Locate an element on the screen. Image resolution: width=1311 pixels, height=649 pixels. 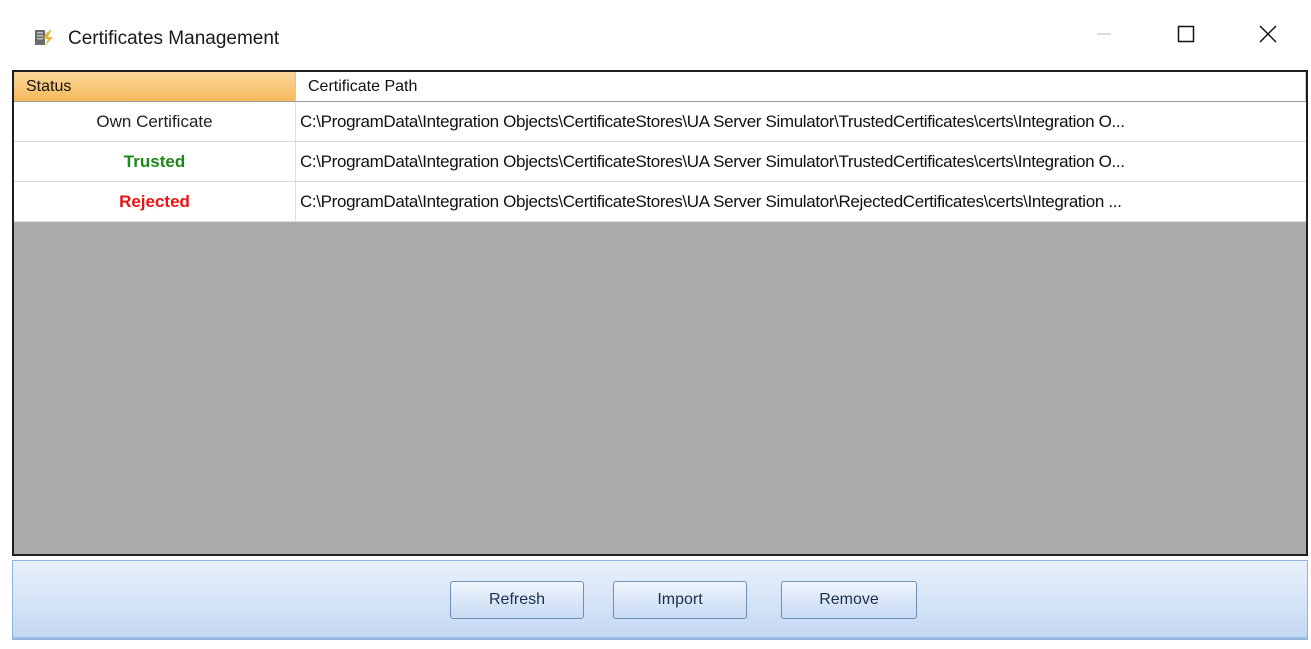
status-cell: Trusted is located at coordinates (155, 161).